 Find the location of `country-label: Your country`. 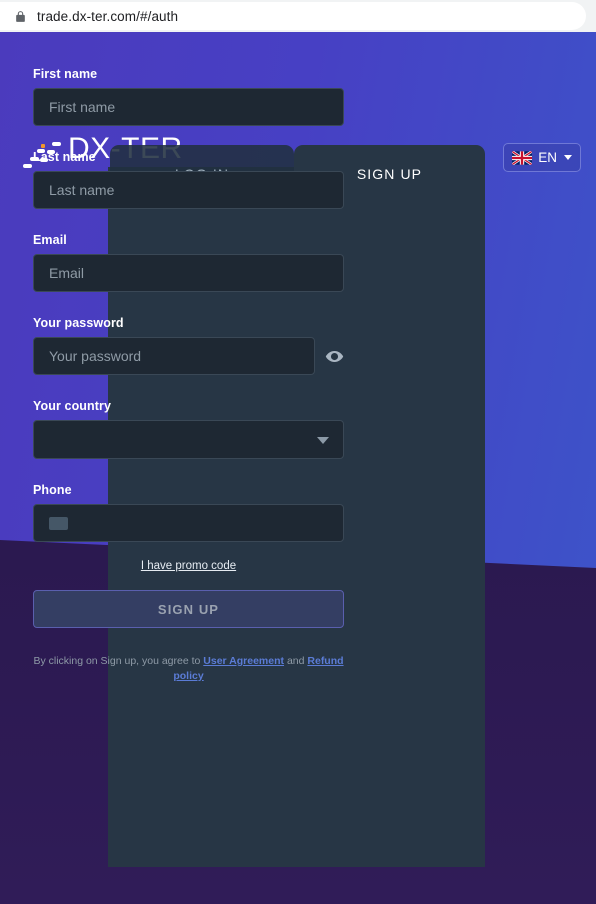

country-label: Your country is located at coordinates (72, 406).